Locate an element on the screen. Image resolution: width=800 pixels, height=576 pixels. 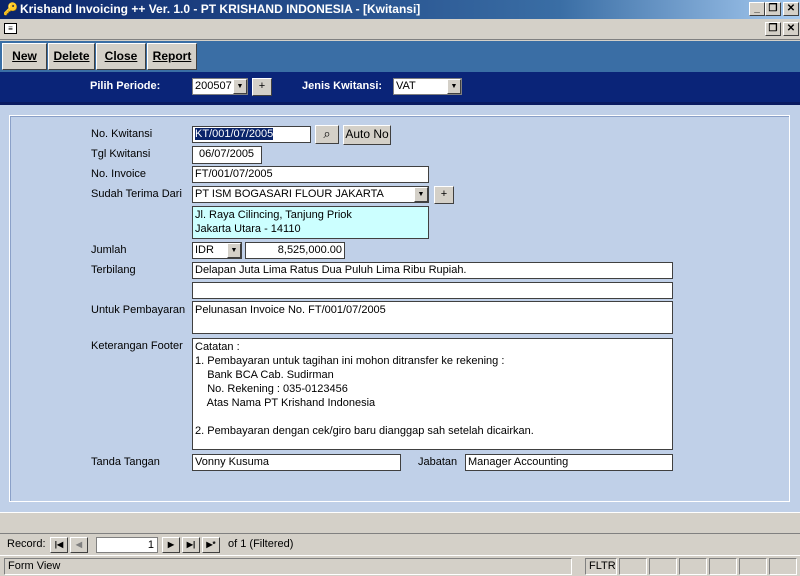
status-filter: FLTR is located at coordinates (601, 566).